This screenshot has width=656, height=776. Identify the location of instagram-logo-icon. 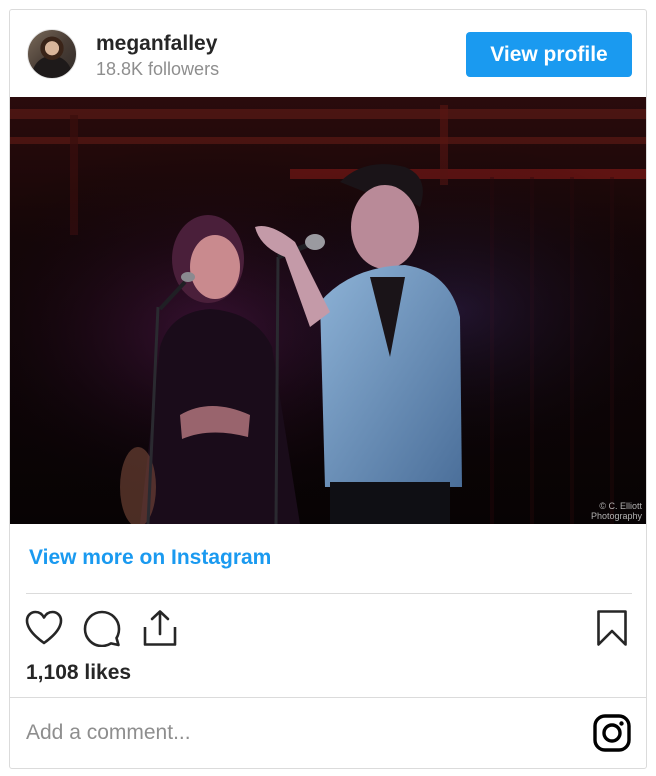
(612, 733).